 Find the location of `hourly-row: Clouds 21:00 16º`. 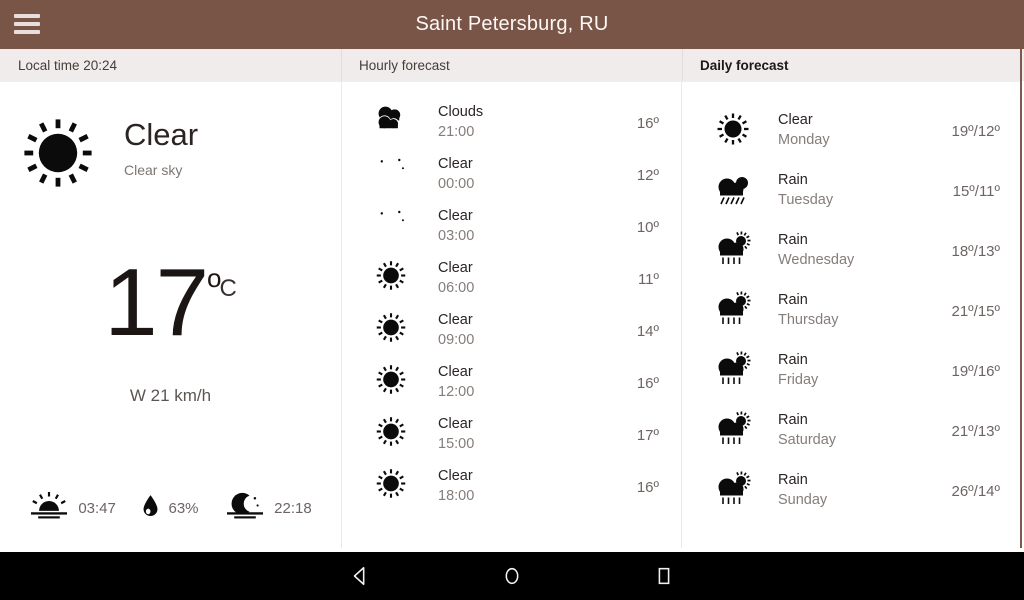

hourly-row: Clouds 21:00 16º is located at coordinates (511, 123).